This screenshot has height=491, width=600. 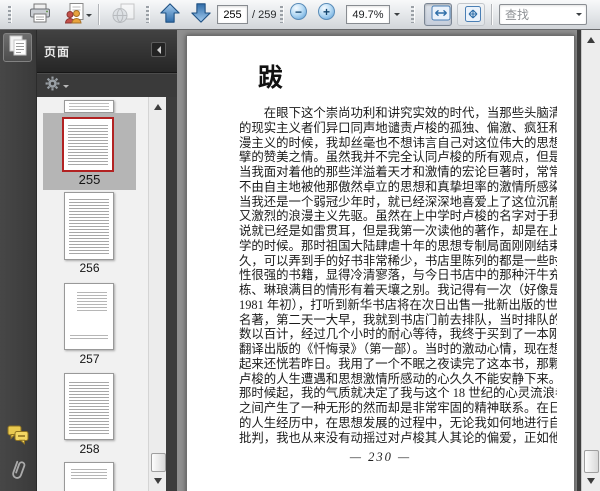 What do you see at coordinates (298, 11) in the screenshot?
I see `zoom-out-button: −` at bounding box center [298, 11].